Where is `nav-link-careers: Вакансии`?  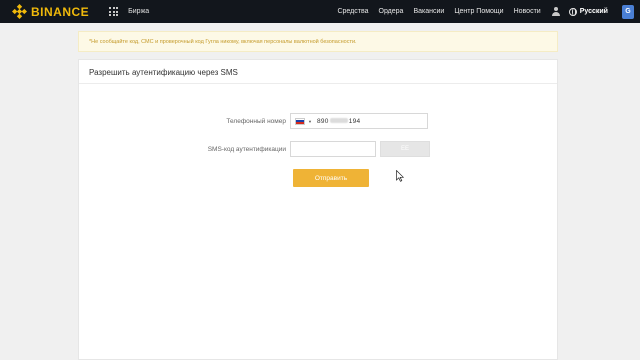 nav-link-careers: Вакансии is located at coordinates (428, 11).